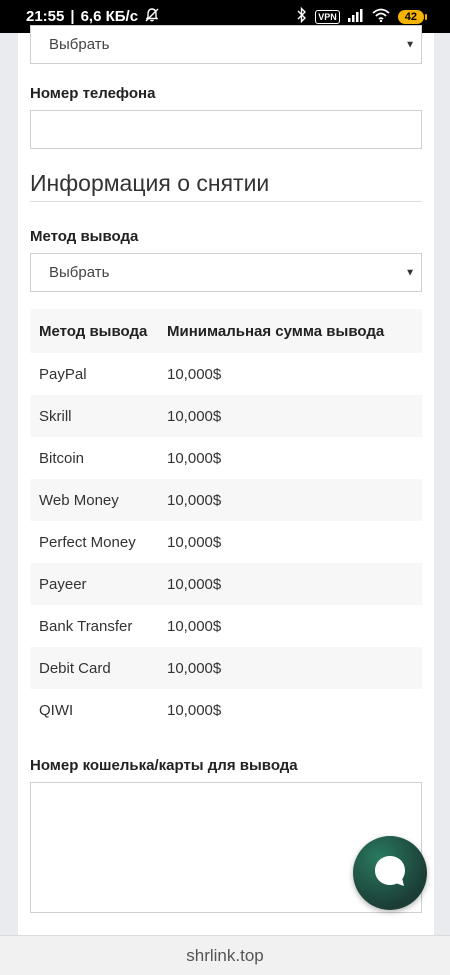  What do you see at coordinates (226, 500) in the screenshot?
I see `table-row: Web Money 10,000$` at bounding box center [226, 500].